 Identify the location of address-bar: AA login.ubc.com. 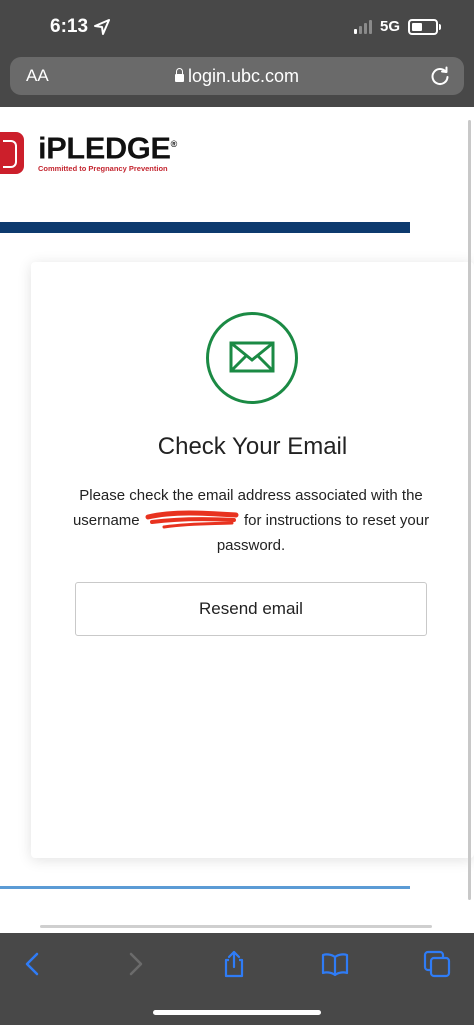
(237, 76).